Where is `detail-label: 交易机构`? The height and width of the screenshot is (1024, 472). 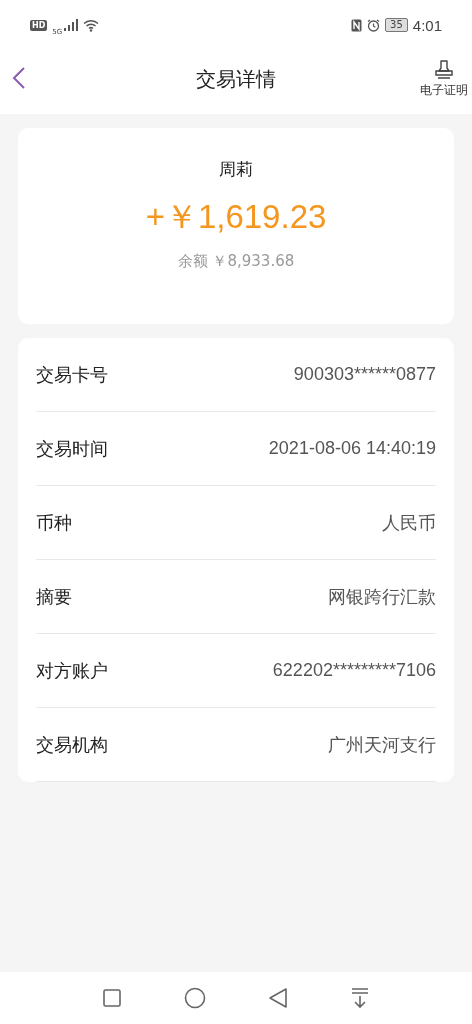
detail-label: 交易机构 is located at coordinates (72, 744).